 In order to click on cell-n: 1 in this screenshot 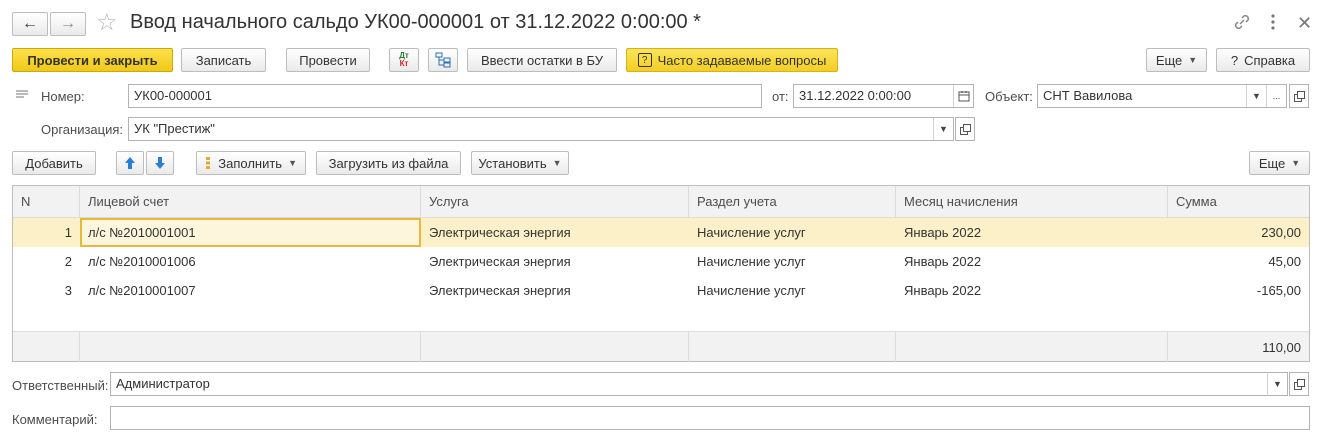, I will do `click(68, 232)`.